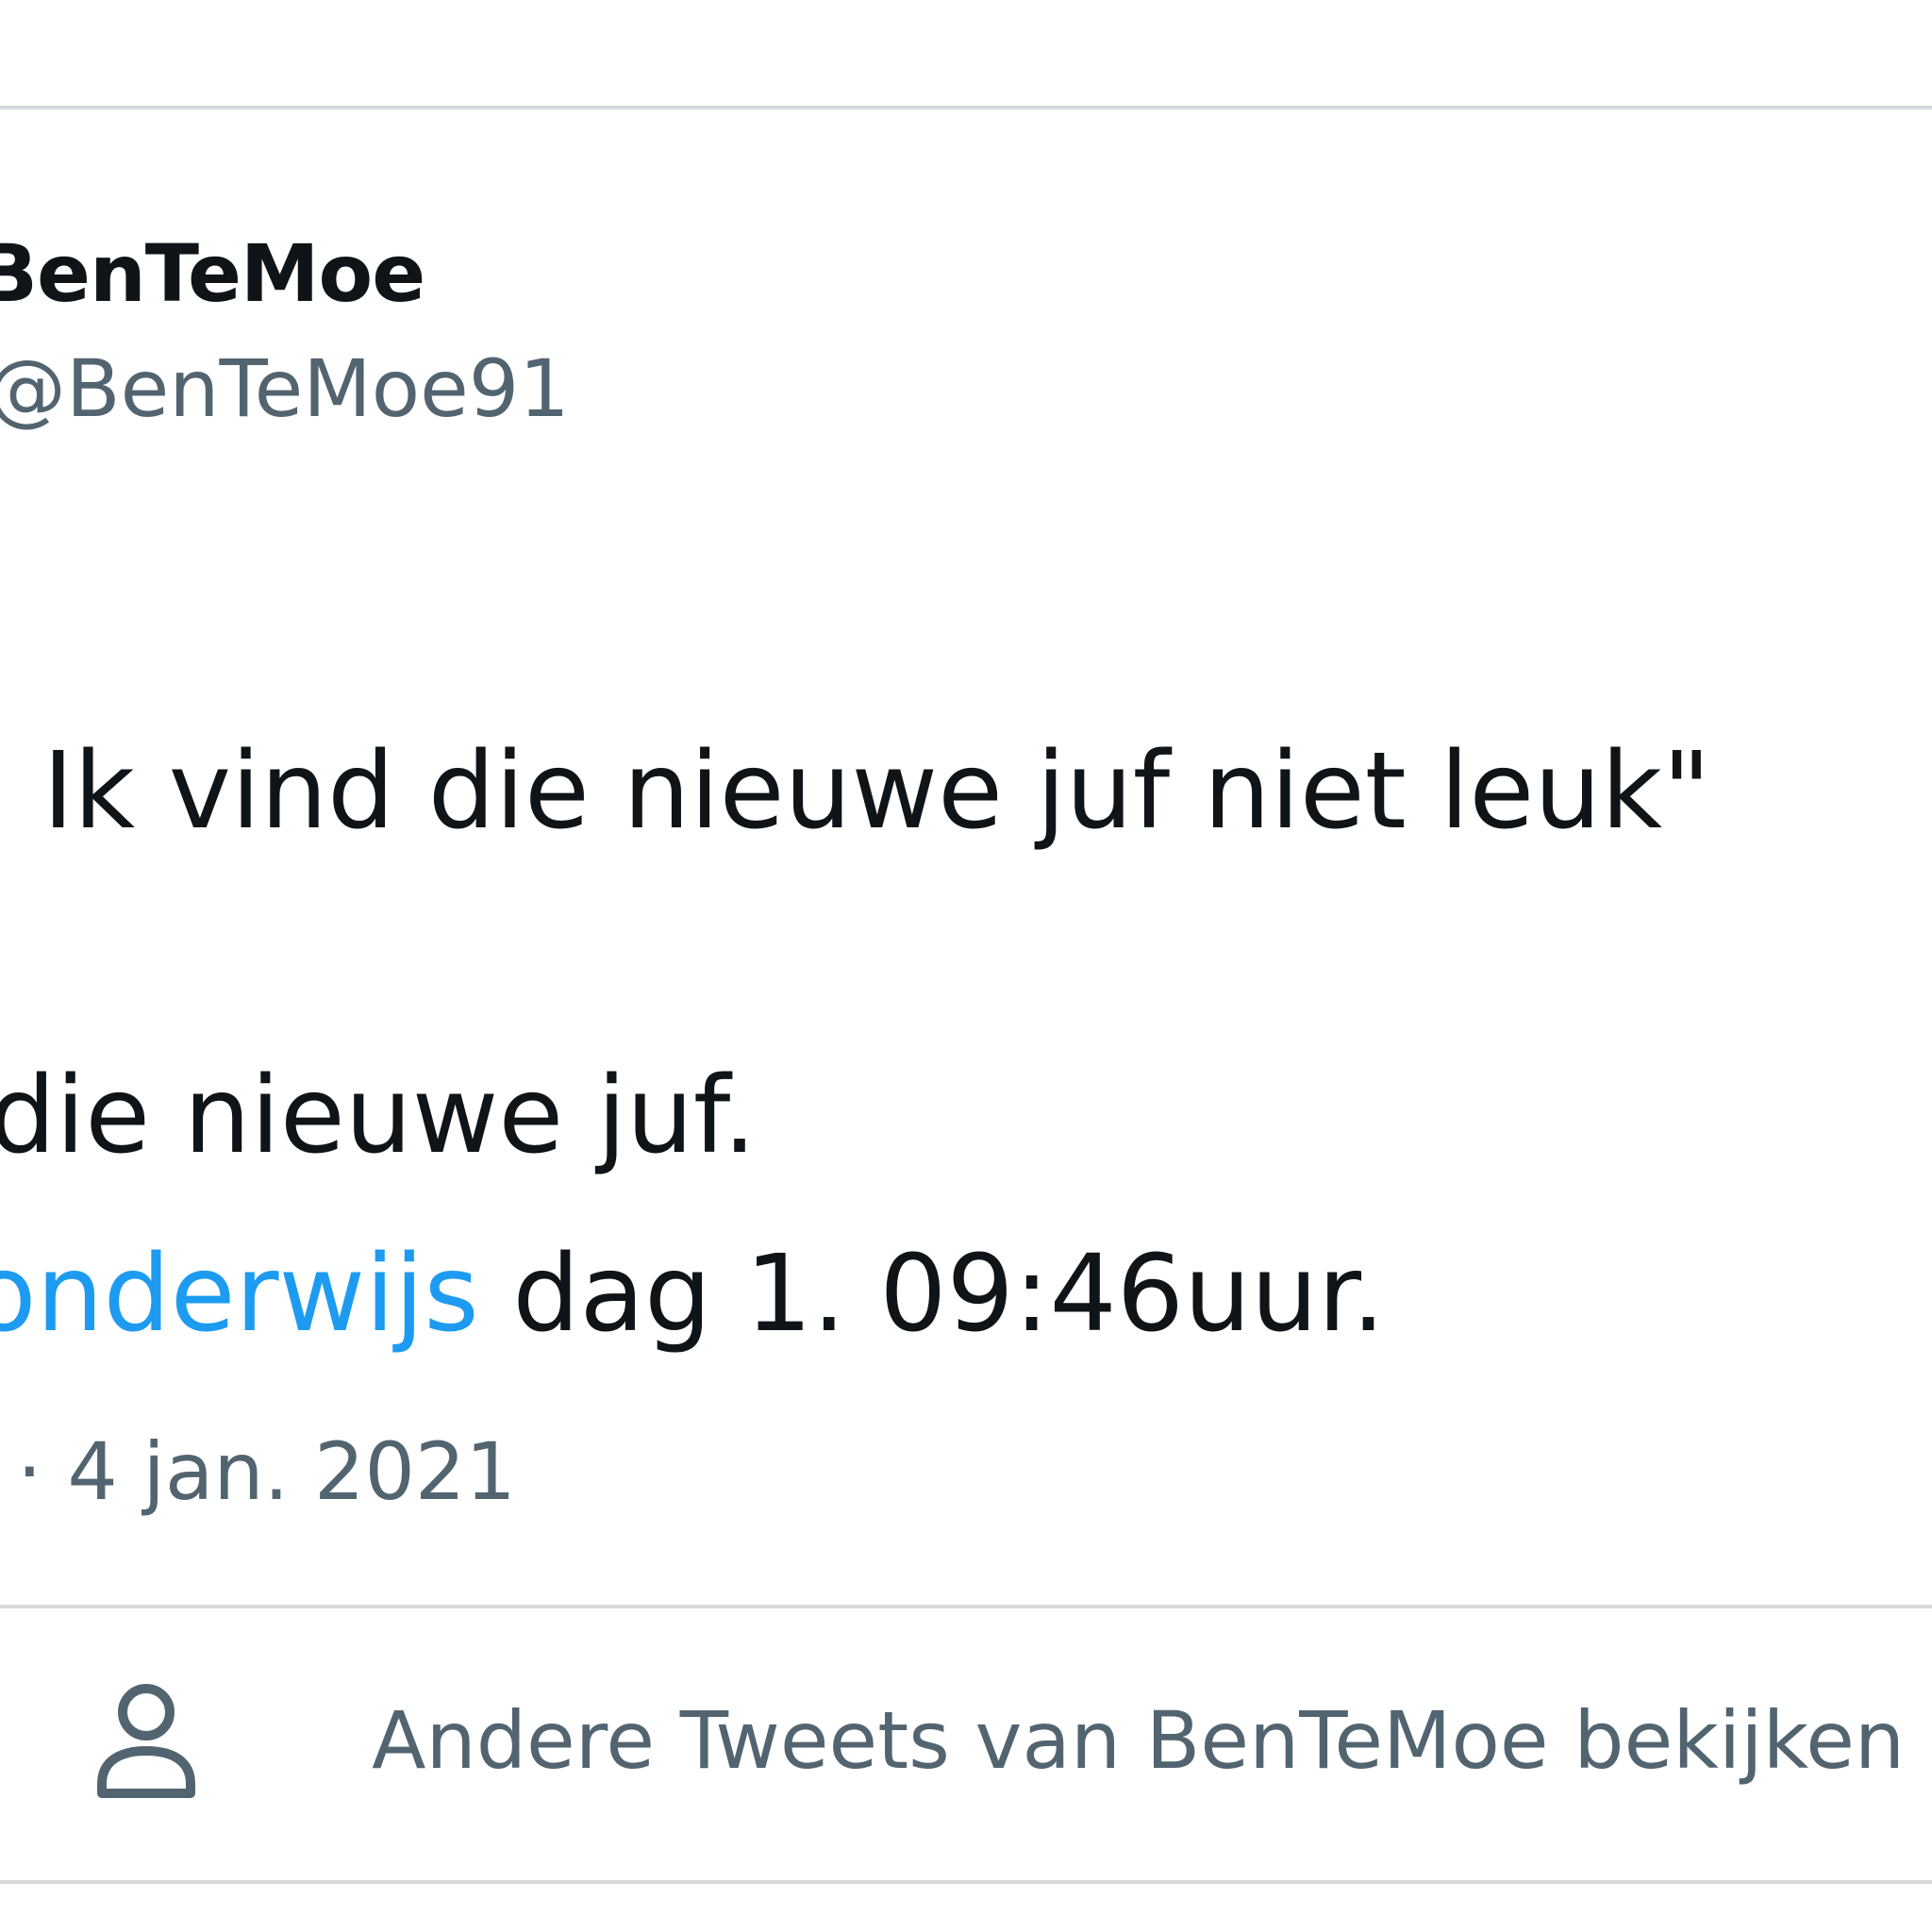  Describe the element at coordinates (213, 274) in the screenshot. I see `author-display-name: BenTeMoe` at that location.